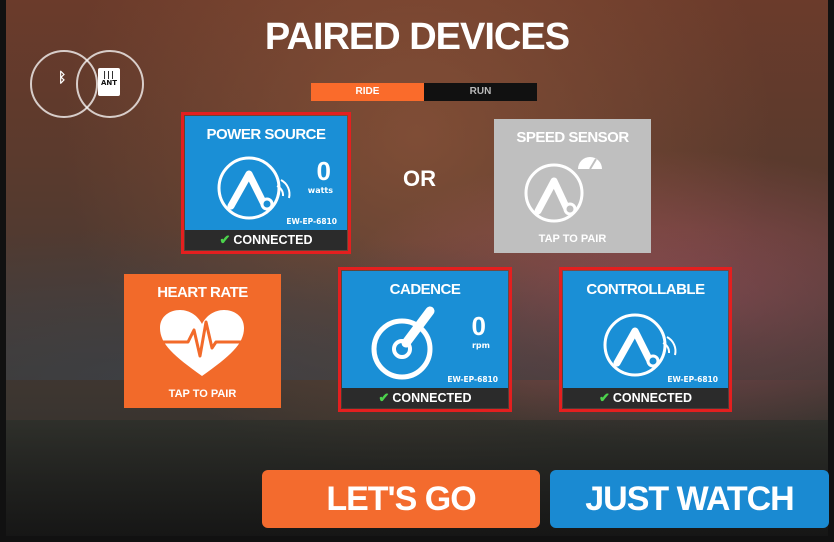 This screenshot has width=834, height=542. Describe the element at coordinates (563, 190) in the screenshot. I see `speed-sensor-icon` at that location.